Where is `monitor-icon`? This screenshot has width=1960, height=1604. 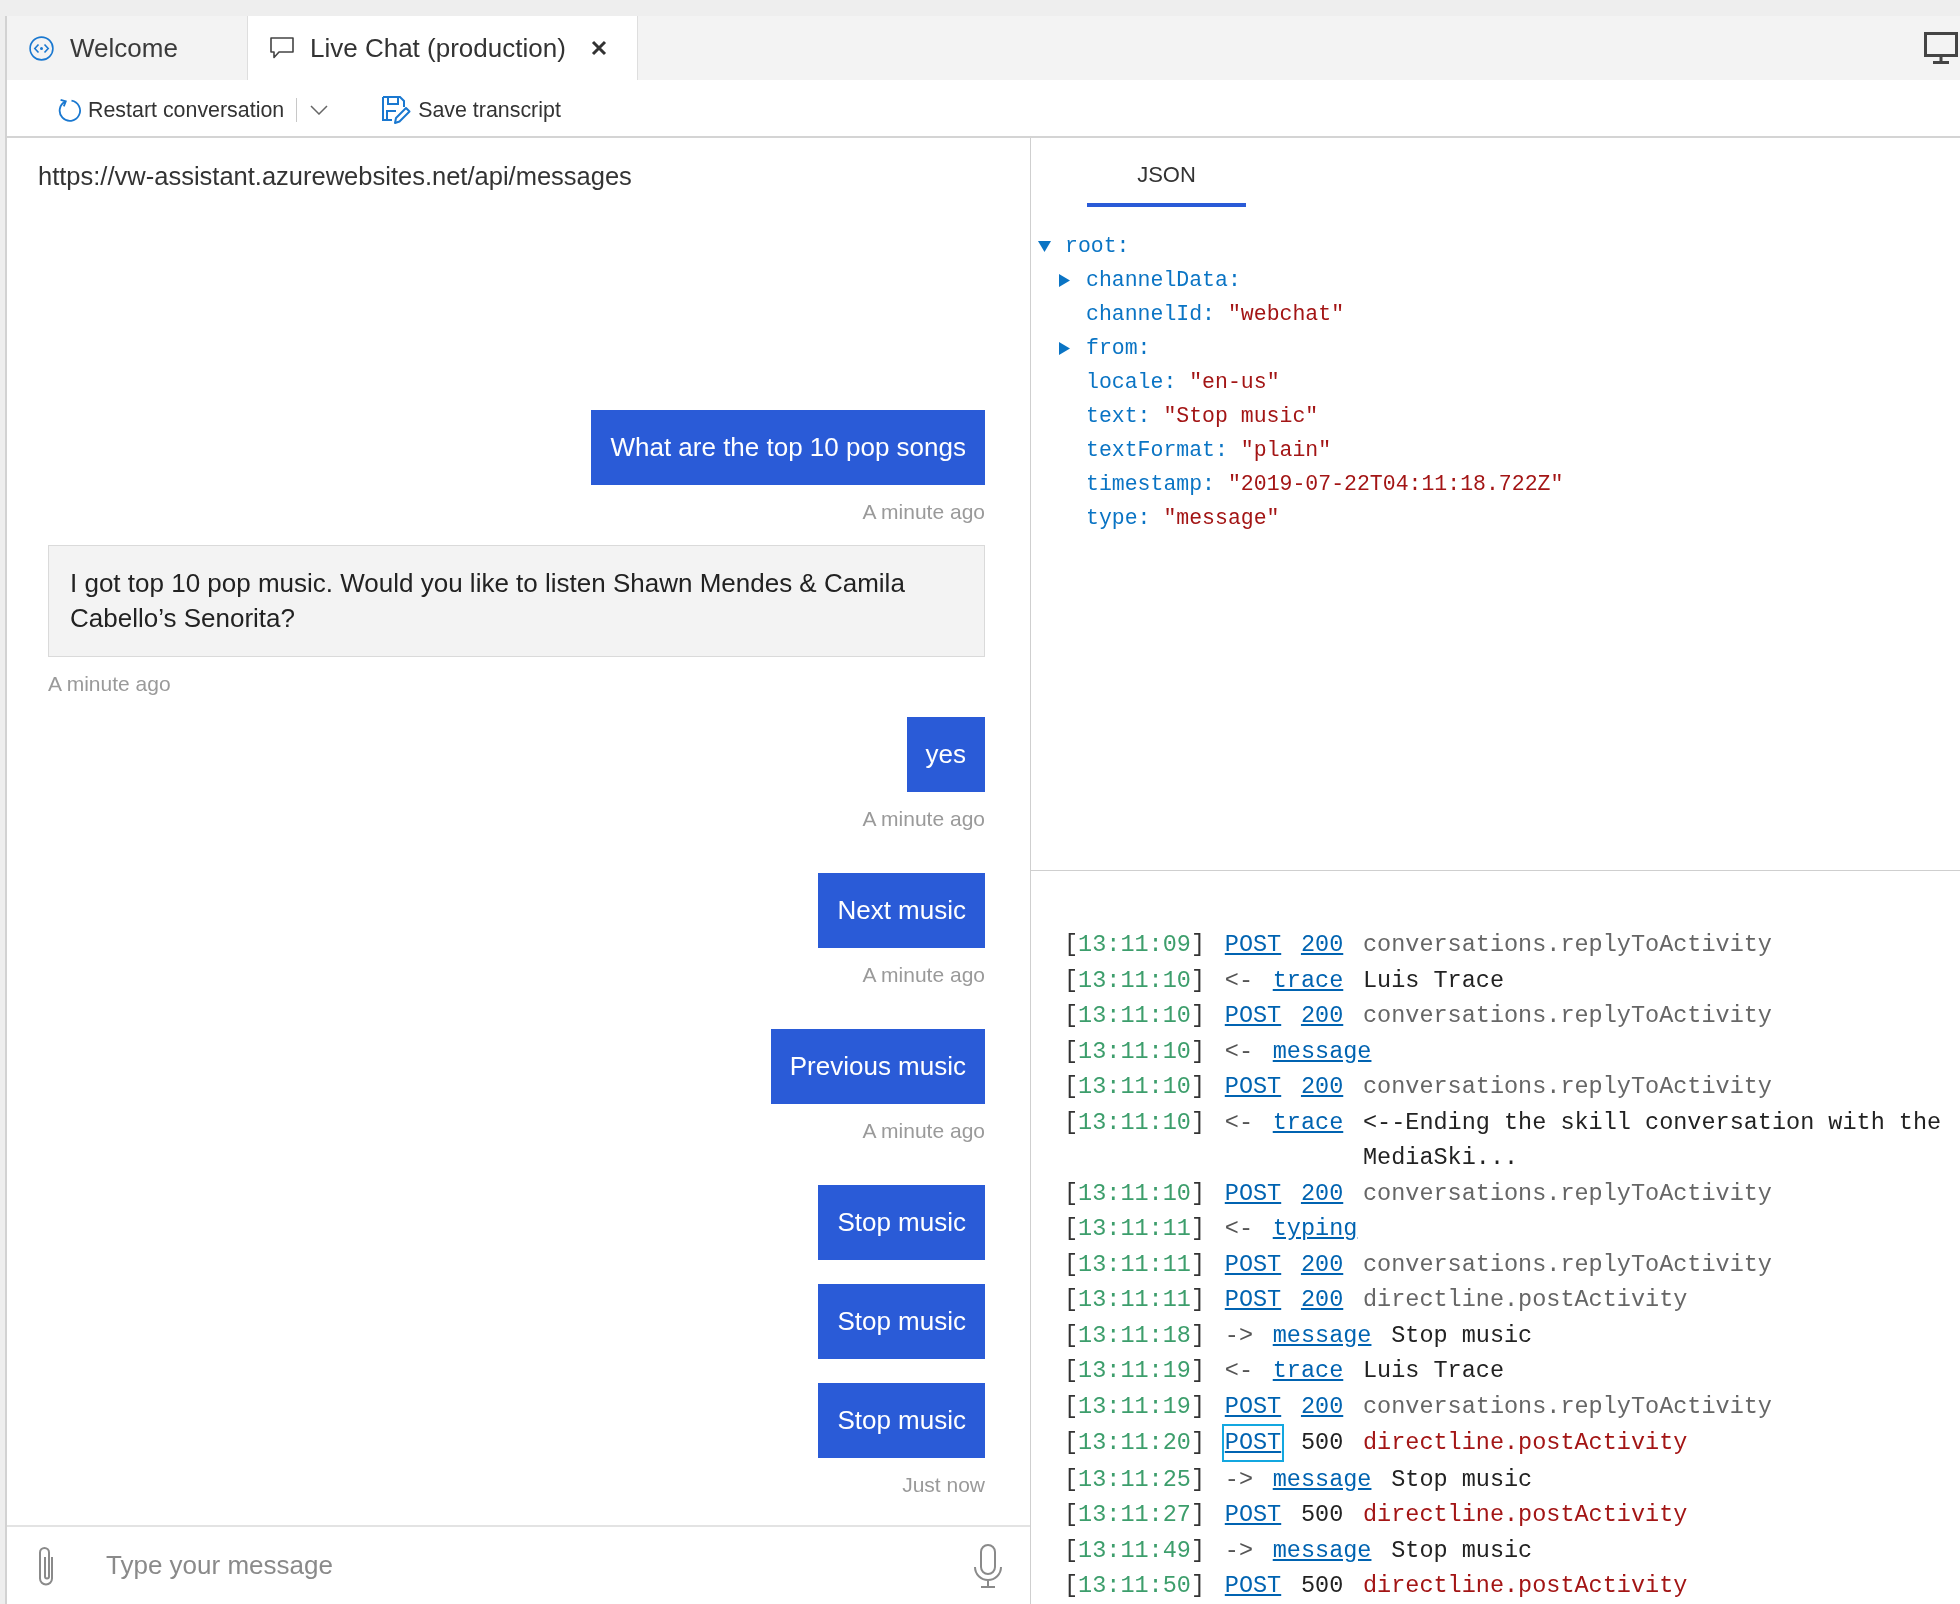 monitor-icon is located at coordinates (1941, 48).